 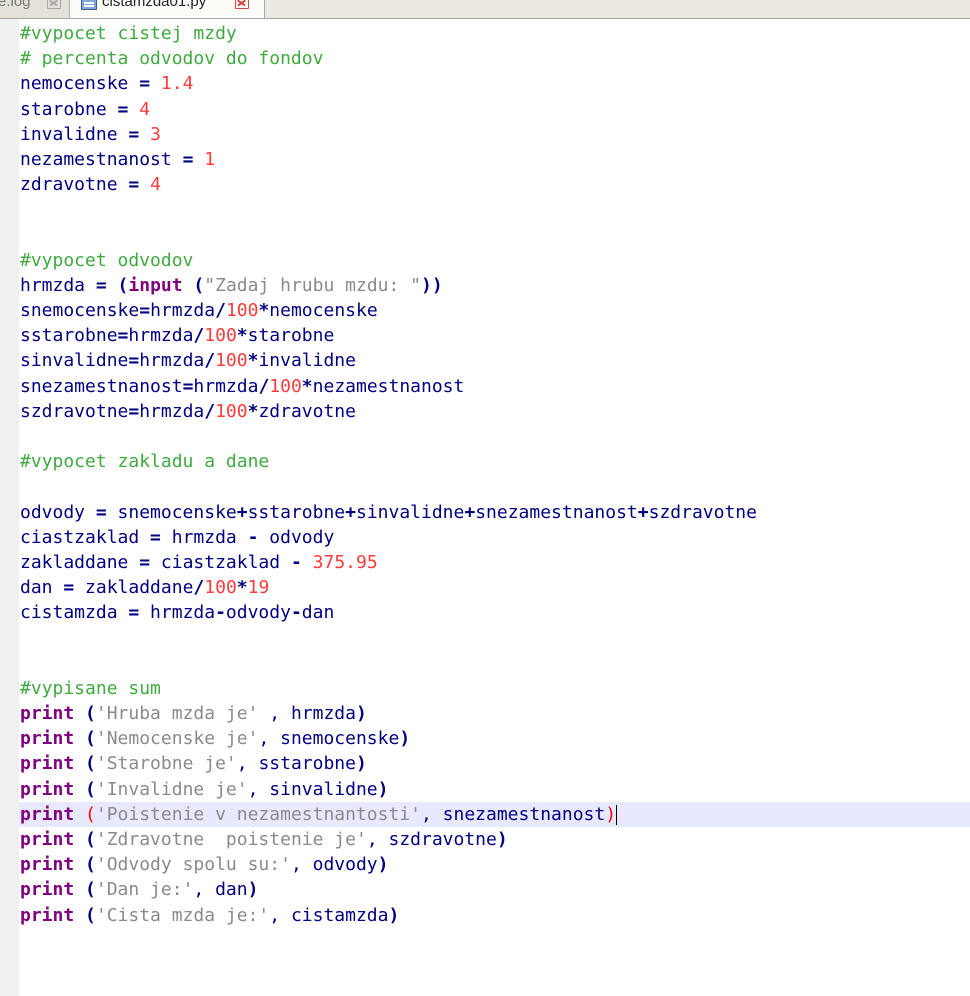 I want to click on code-token: starobne, so click(x=291, y=336).